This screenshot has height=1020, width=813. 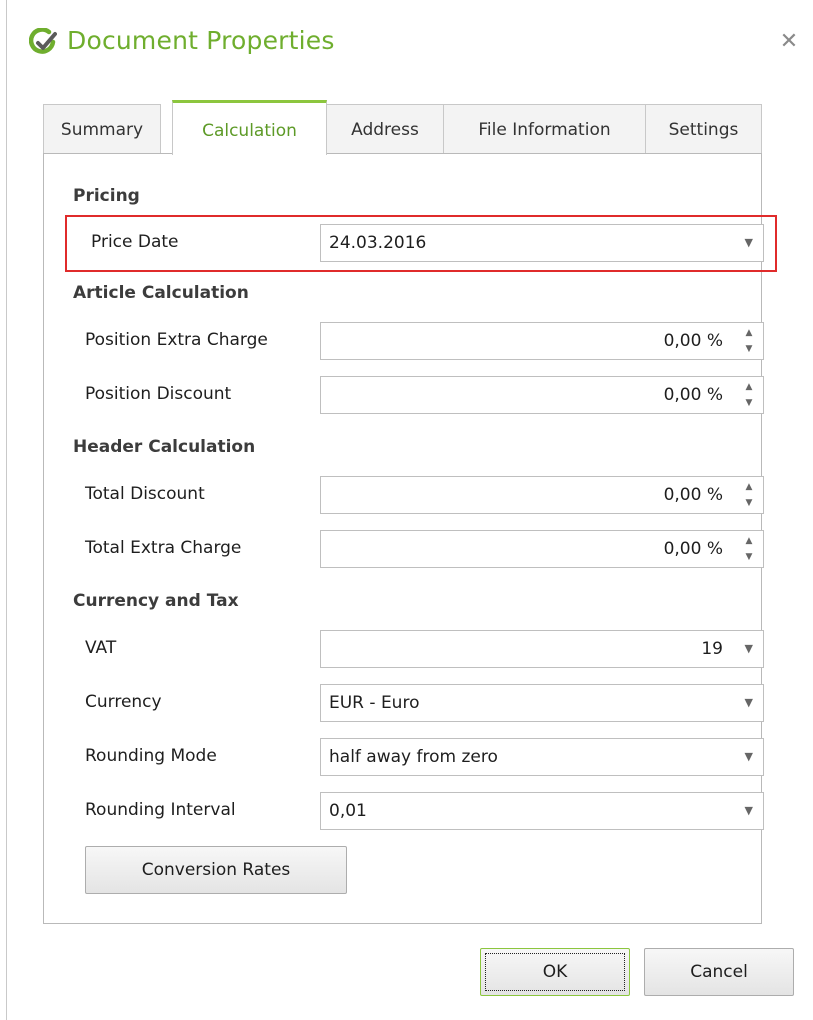 I want to click on section-header-calculation: Header Calculation, so click(x=164, y=447).